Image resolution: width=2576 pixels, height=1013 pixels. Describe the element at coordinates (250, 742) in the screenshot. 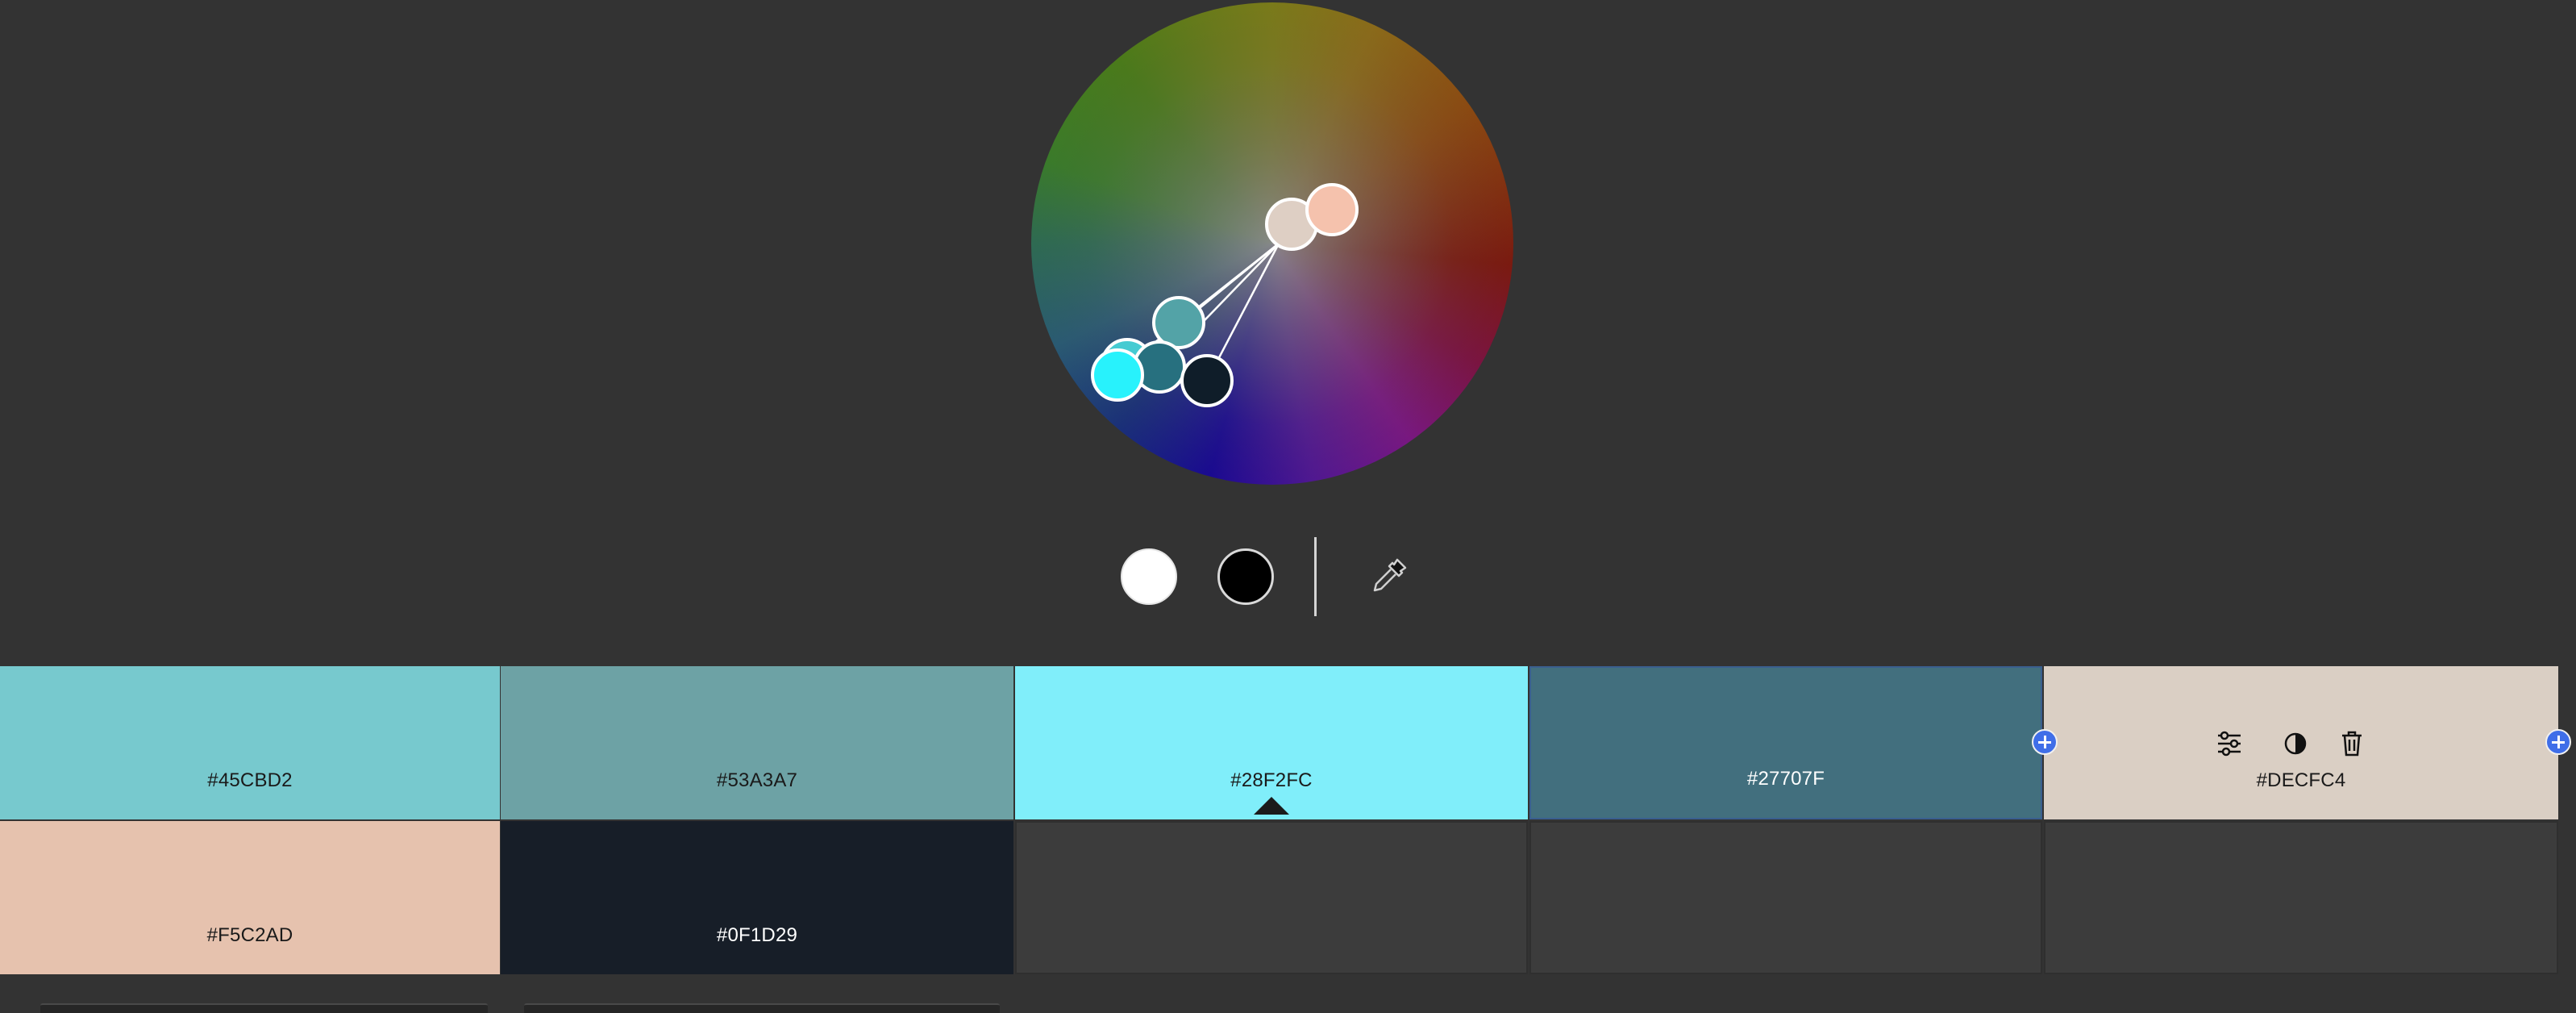

I see `swatch-0: #45CBD2` at that location.